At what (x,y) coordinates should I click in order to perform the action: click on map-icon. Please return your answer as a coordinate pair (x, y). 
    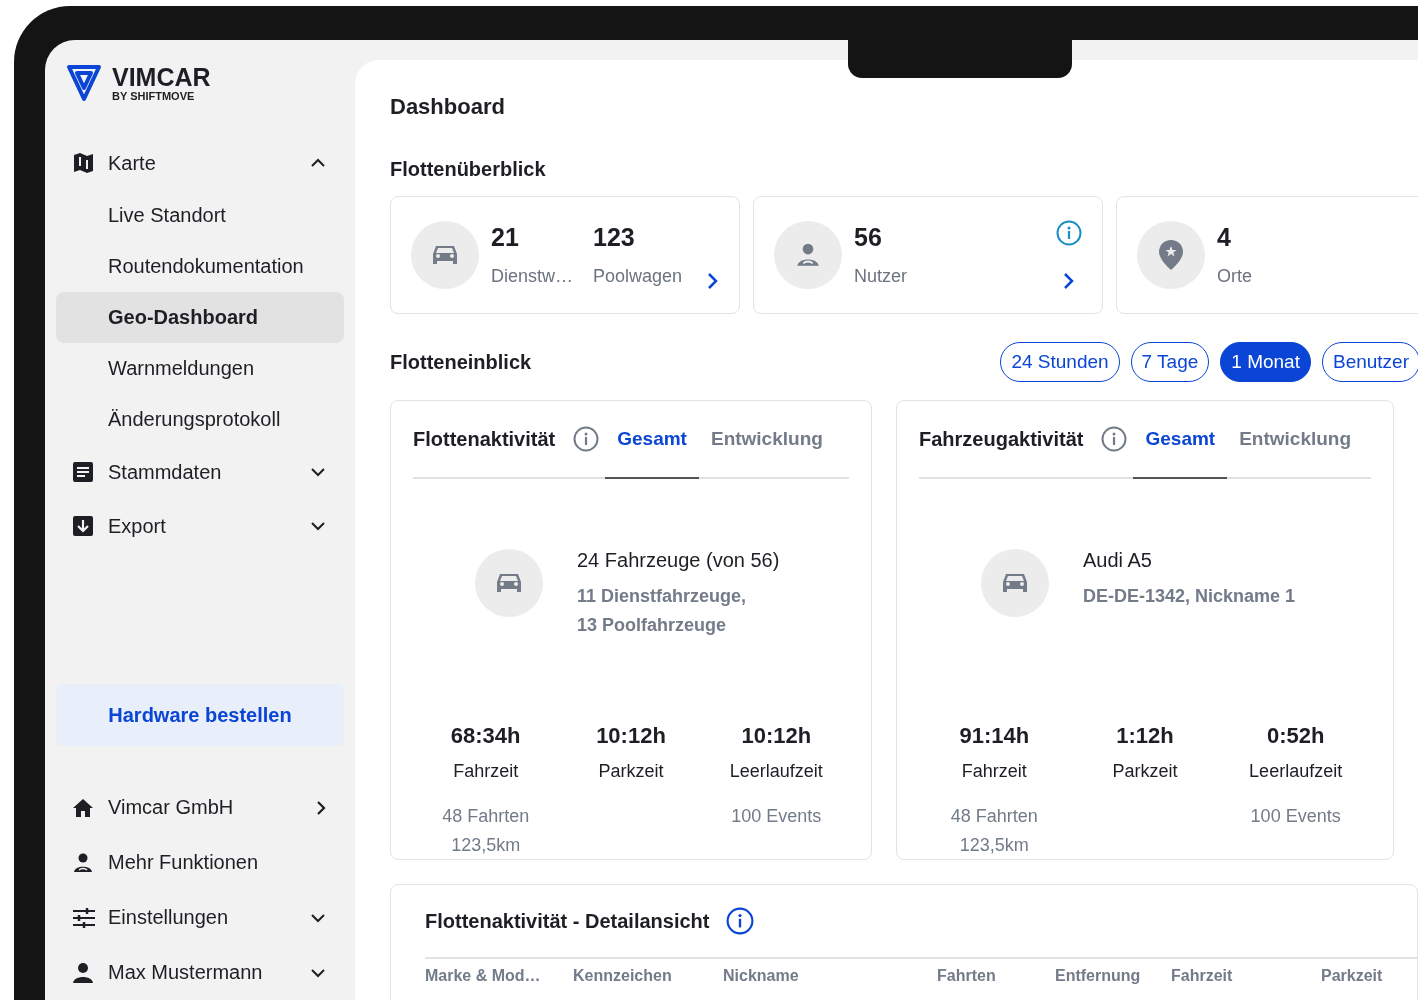
    Looking at the image, I should click on (84, 163).